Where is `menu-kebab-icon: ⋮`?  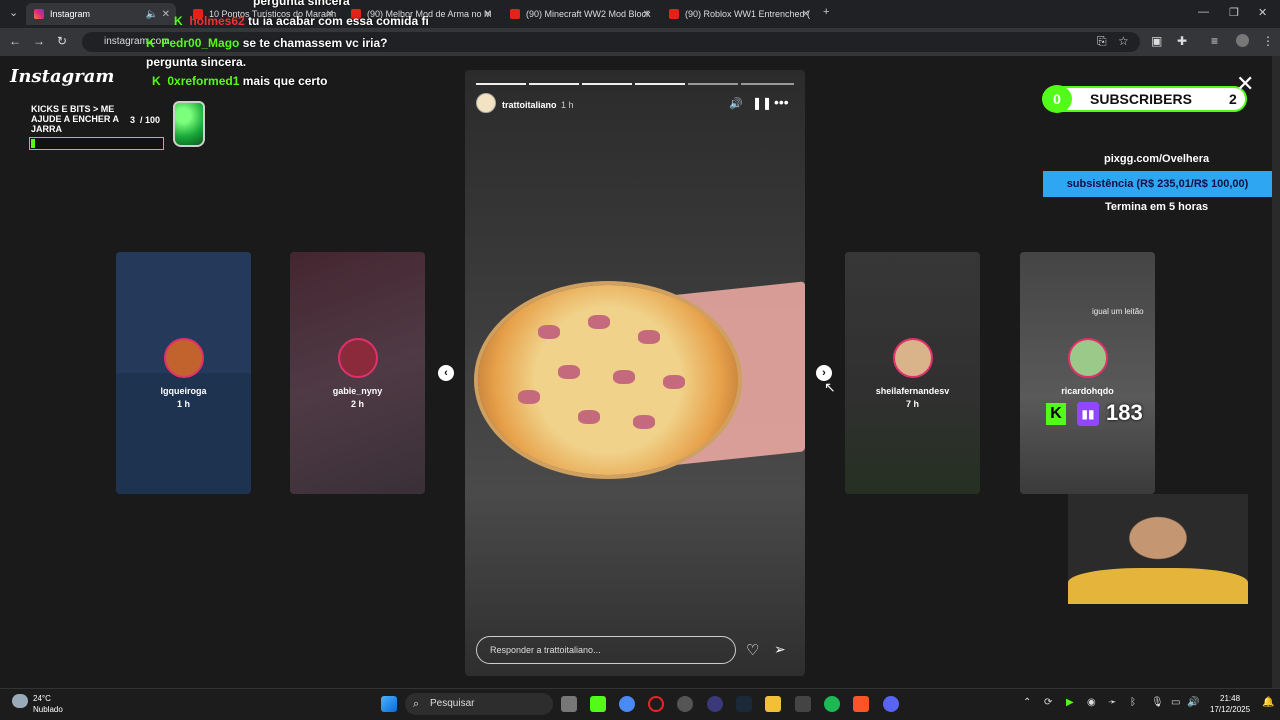
menu-kebab-icon: ⋮ is located at coordinates (1268, 41).